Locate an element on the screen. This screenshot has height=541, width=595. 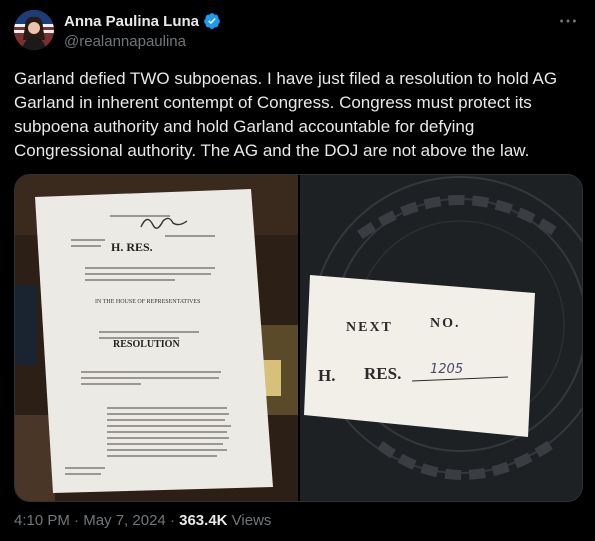
profile-photo-icon is located at coordinates (34, 30).